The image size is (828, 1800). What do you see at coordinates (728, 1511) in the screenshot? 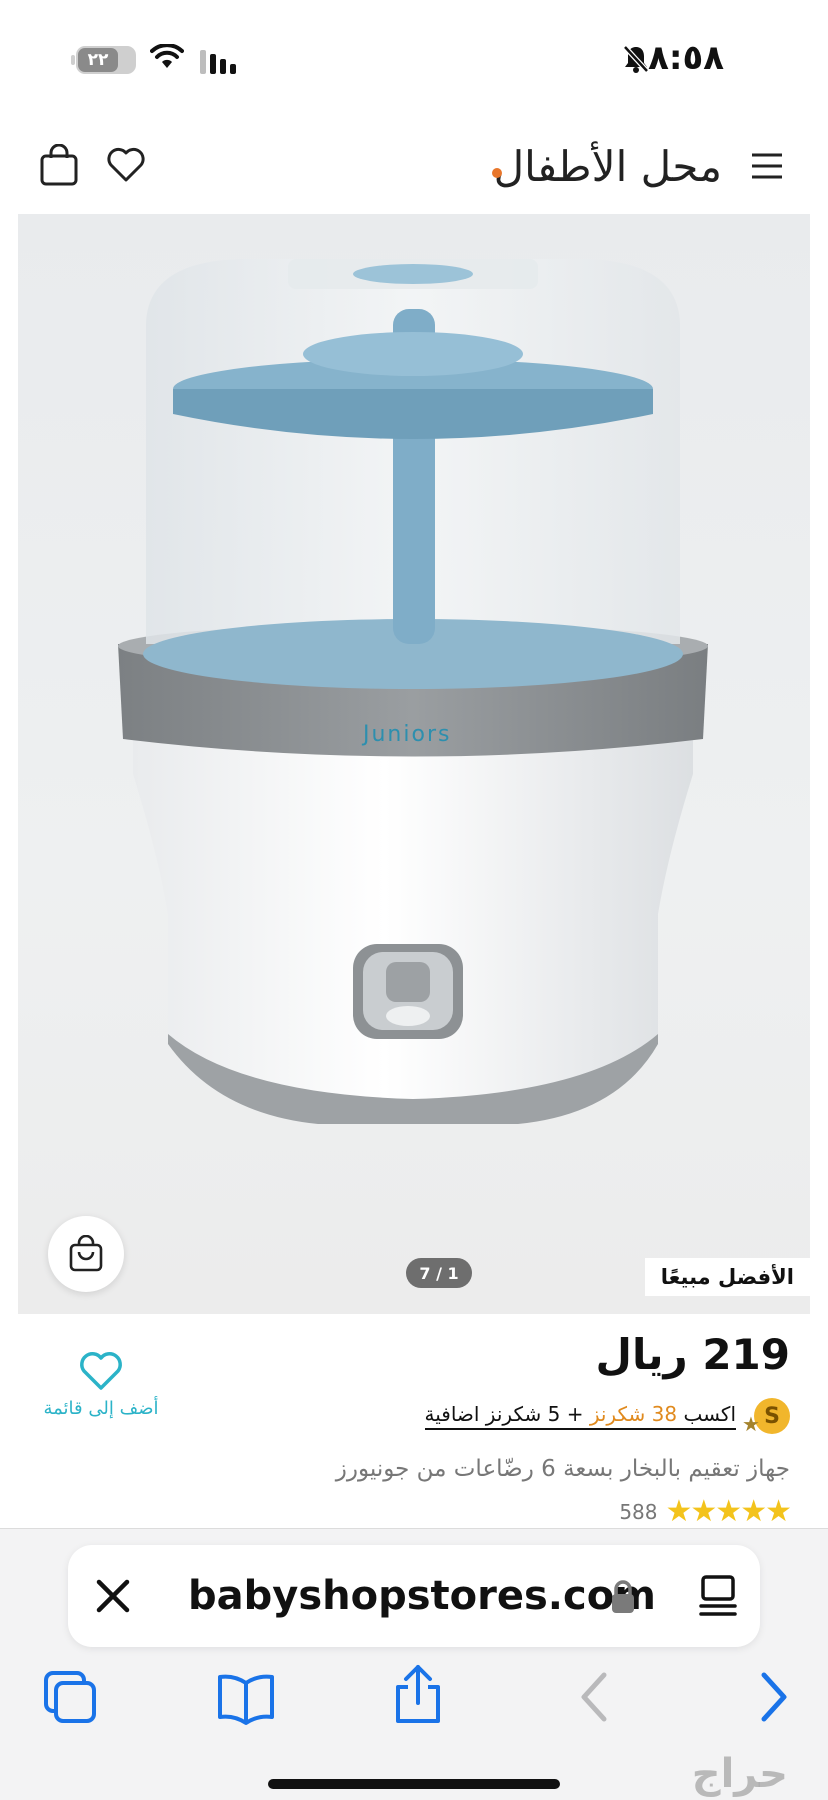
I see `rating-stars: ★★★★★` at bounding box center [728, 1511].